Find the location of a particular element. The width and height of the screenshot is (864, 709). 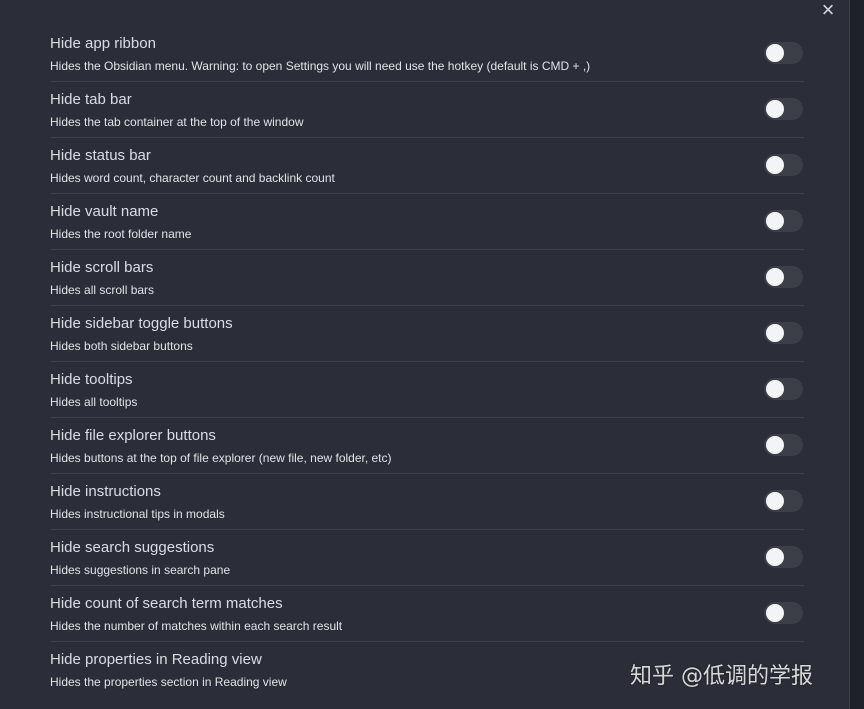

setting-description: Hides both sidebar buttons is located at coordinates (121, 346).